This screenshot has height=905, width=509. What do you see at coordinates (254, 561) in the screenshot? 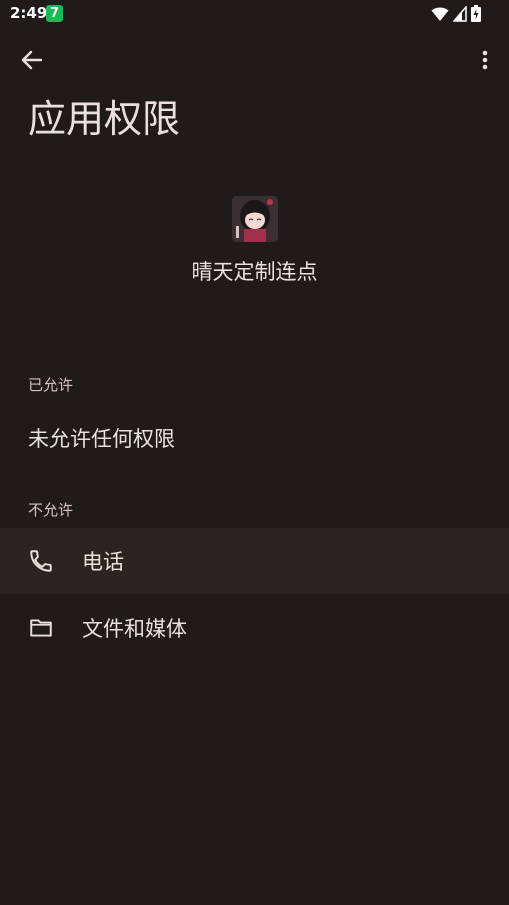
I see `permission-item-phone: 电话` at bounding box center [254, 561].